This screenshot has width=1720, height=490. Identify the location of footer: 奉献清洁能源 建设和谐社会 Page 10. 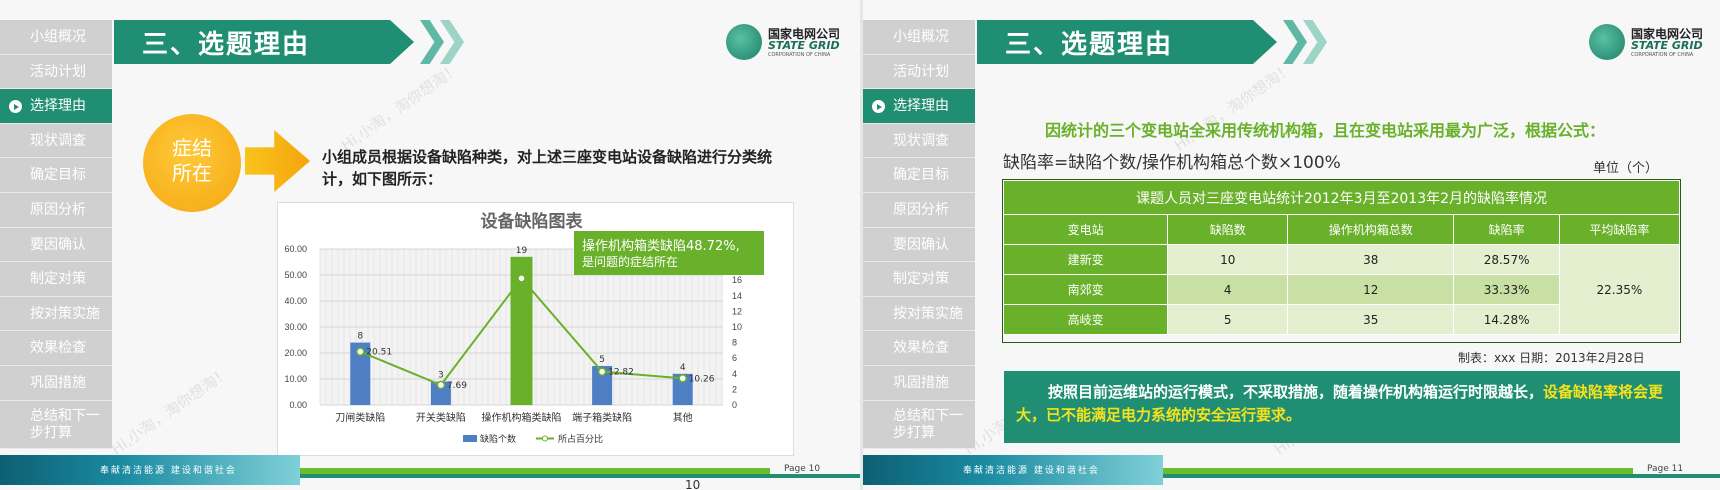
(430, 470).